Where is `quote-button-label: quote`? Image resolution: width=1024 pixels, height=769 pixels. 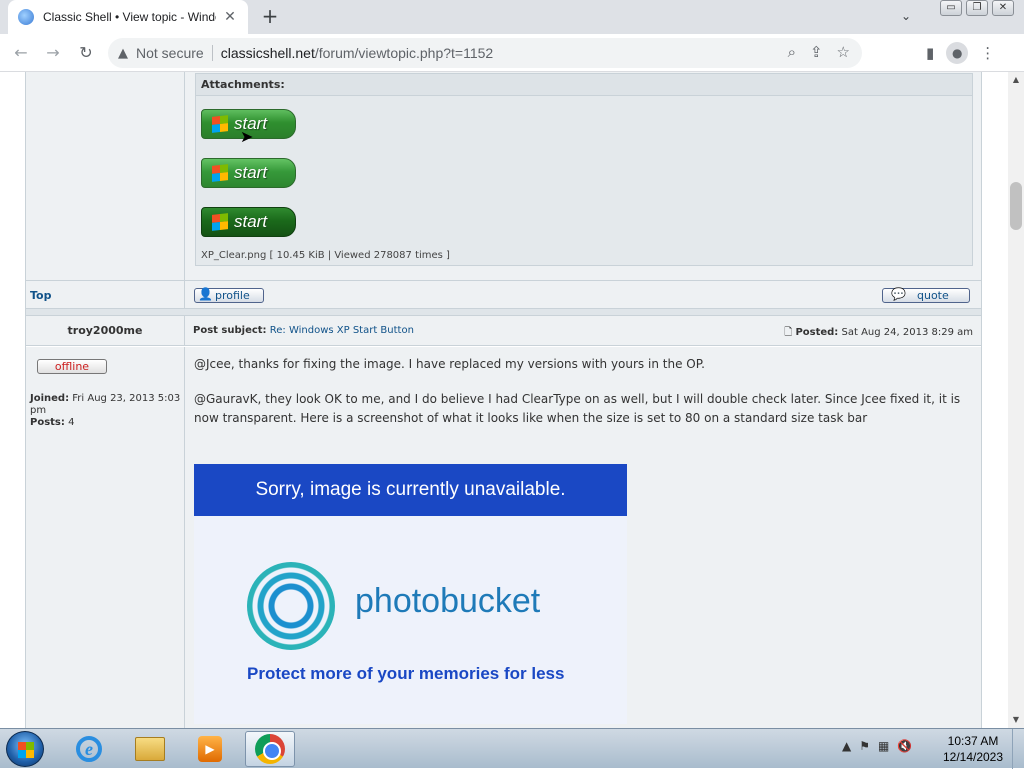 quote-button-label: quote is located at coordinates (933, 295).